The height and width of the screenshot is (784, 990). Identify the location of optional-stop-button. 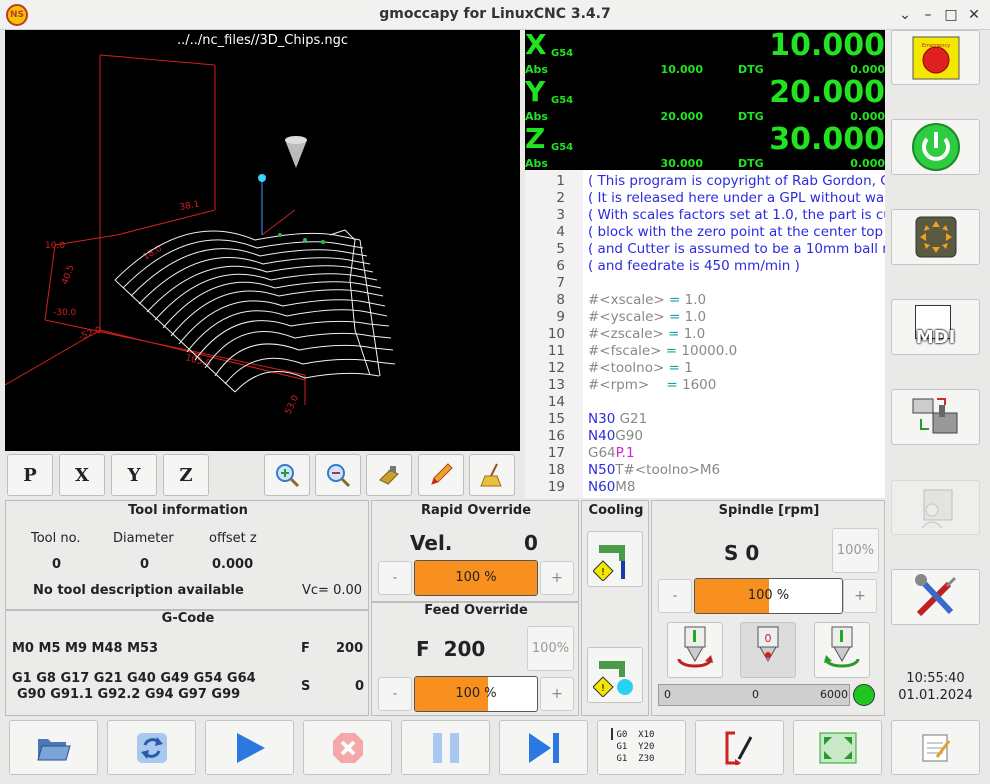
(739, 747).